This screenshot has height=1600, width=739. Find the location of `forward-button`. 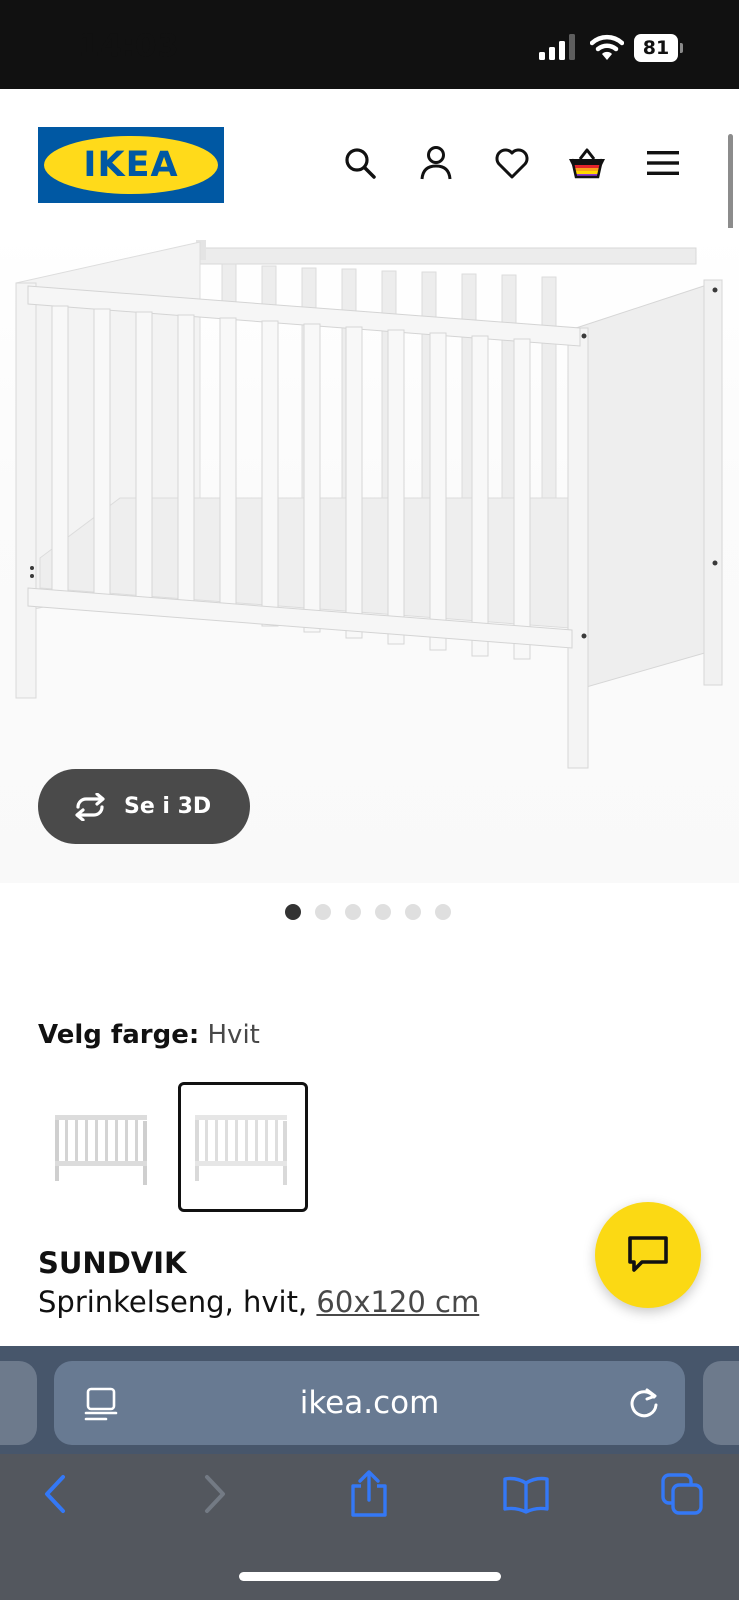

forward-button is located at coordinates (214, 1494).